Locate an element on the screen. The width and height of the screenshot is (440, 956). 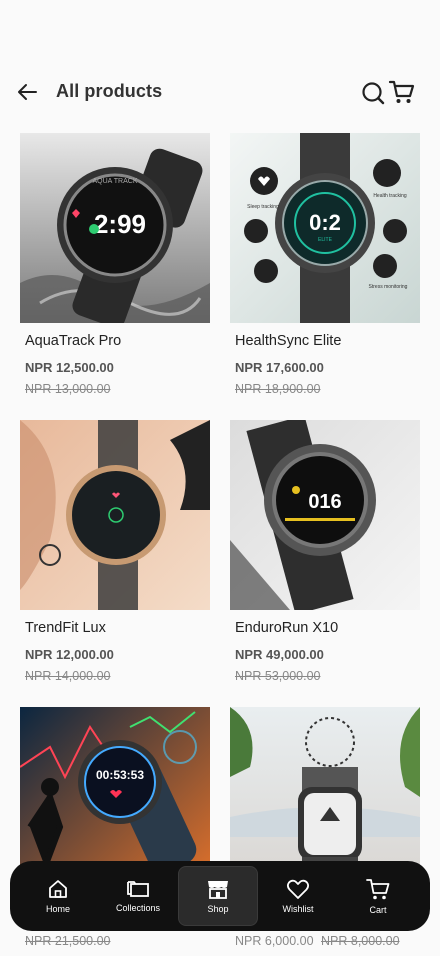
product-old-price: NPR 13,000.00 is located at coordinates (68, 389).